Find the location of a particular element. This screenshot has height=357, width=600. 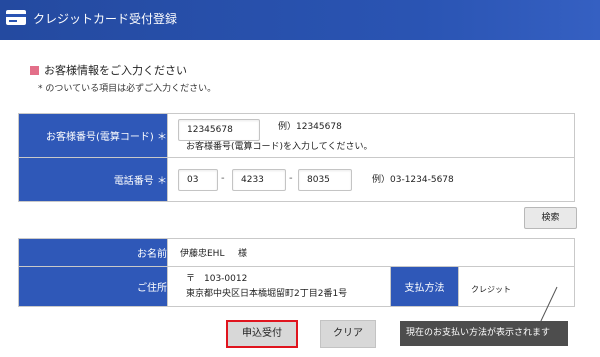

tooltip-pointer-line is located at coordinates (548, 305).